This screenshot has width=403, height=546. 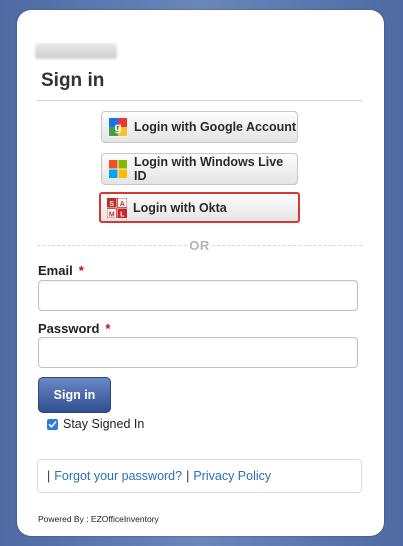 I want to click on saml-letter-a: A, so click(x=122, y=203).